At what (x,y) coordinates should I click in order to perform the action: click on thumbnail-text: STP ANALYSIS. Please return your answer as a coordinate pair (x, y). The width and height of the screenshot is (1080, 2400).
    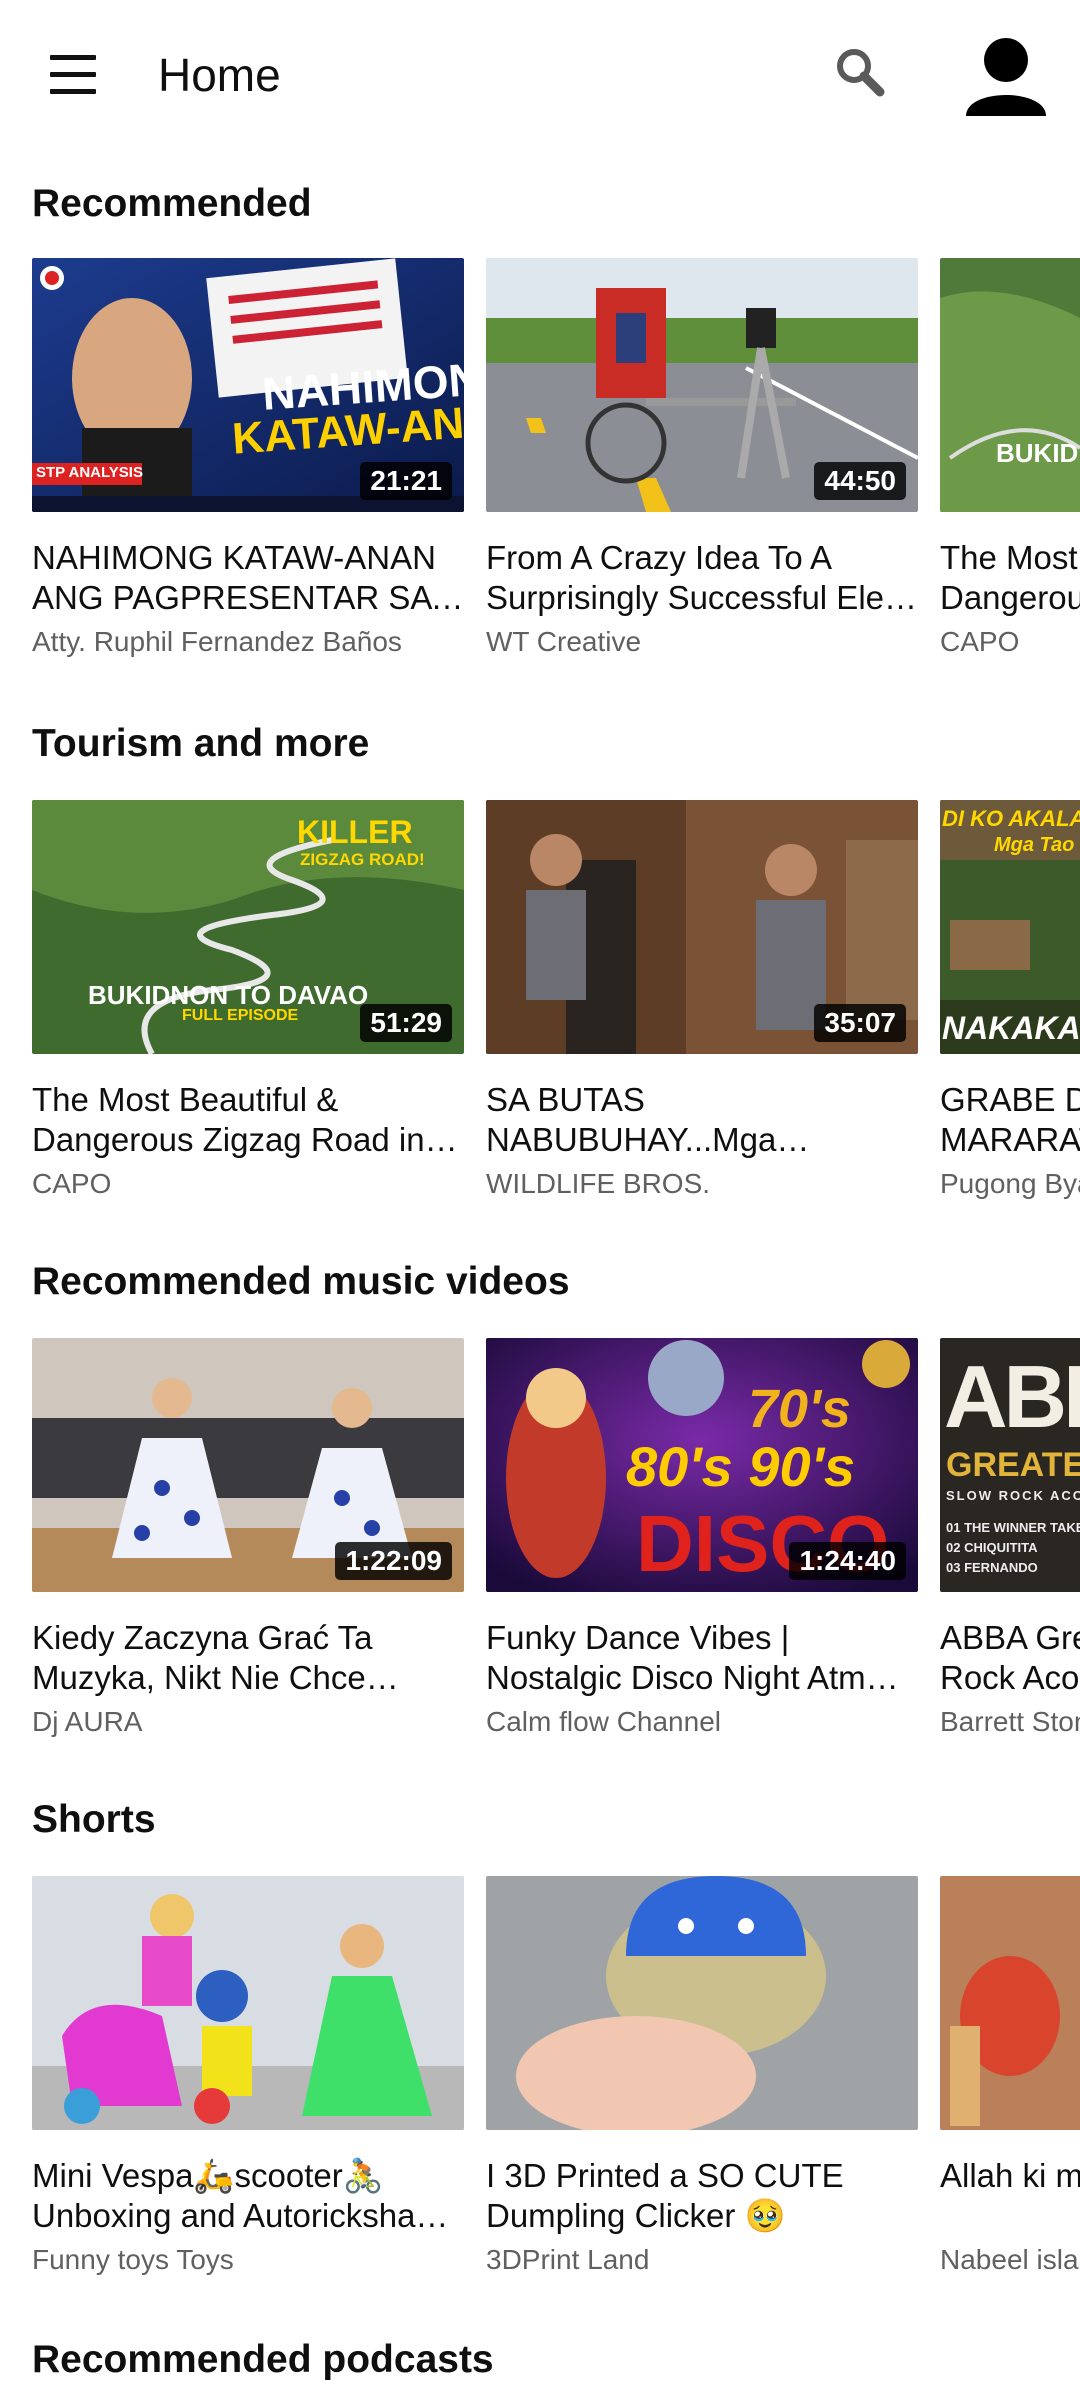
    Looking at the image, I should click on (89, 472).